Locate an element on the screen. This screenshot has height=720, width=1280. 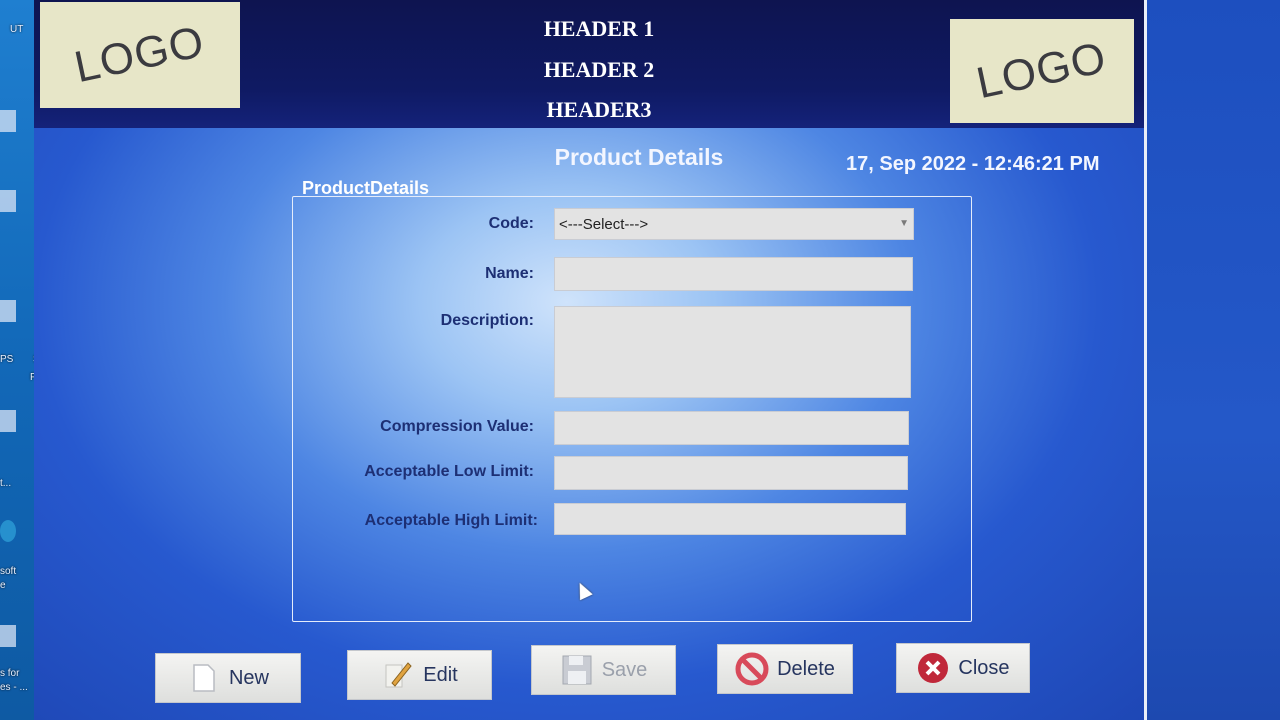
low-limit-label: Acceptable Low Limit: is located at coordinates (449, 471).